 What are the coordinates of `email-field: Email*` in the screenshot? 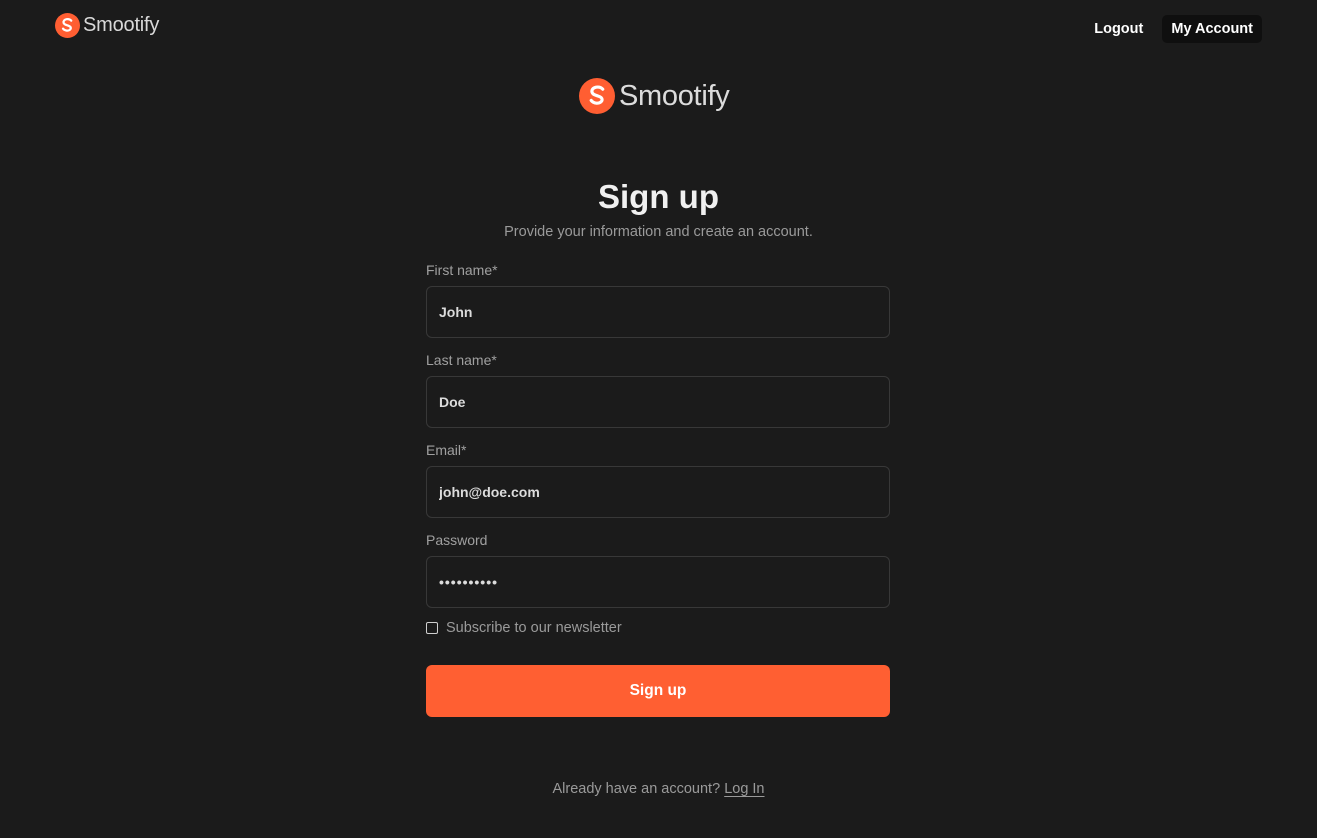 It's located at (658, 480).